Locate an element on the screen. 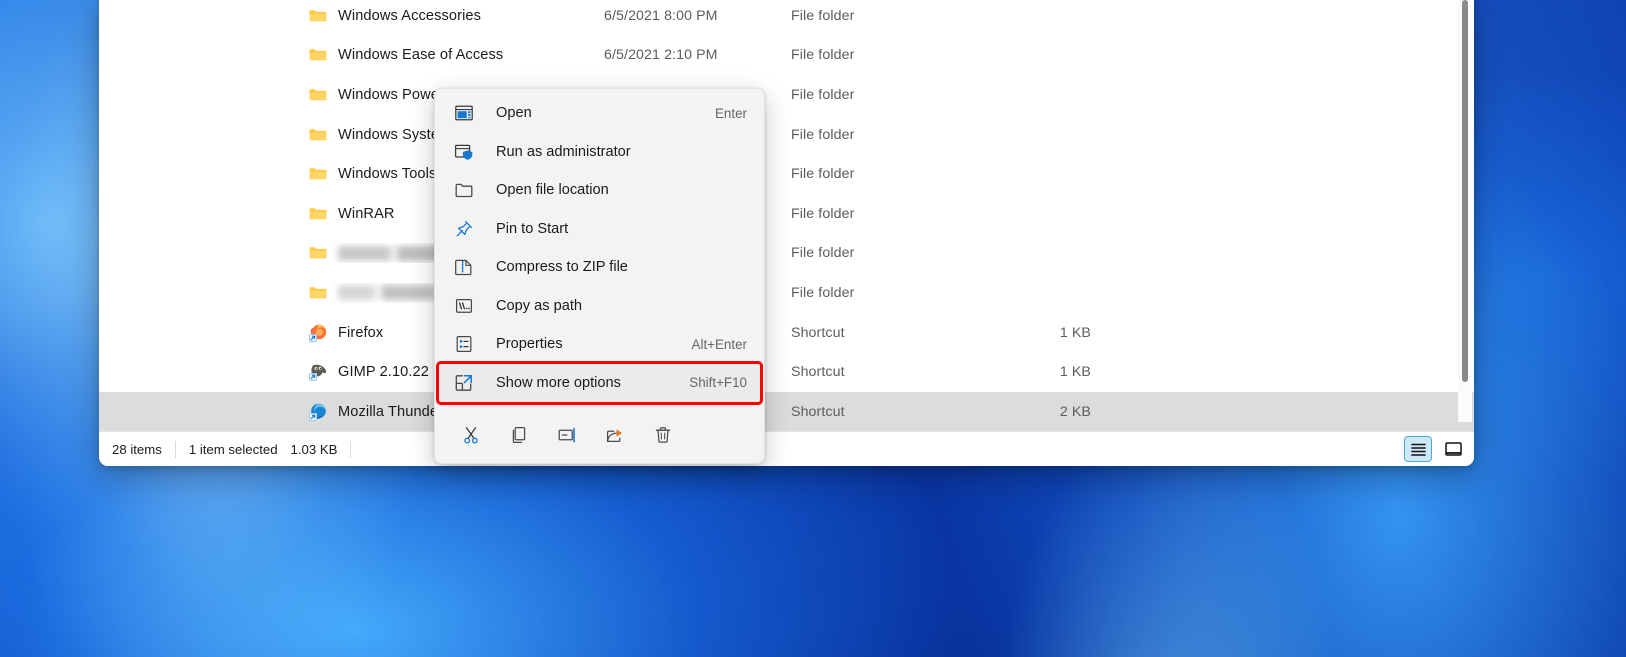  properties-icon is located at coordinates (464, 344).